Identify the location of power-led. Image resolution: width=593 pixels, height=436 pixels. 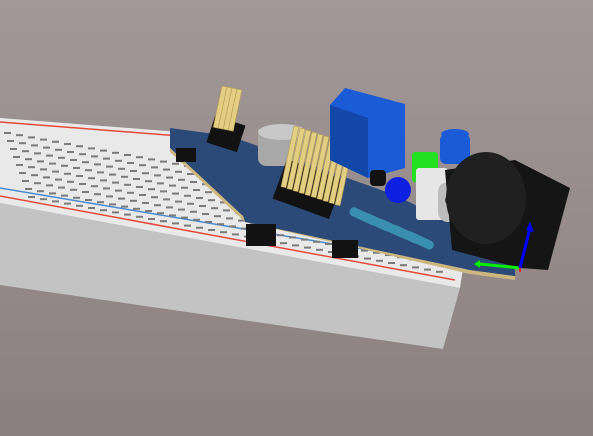
(398, 190).